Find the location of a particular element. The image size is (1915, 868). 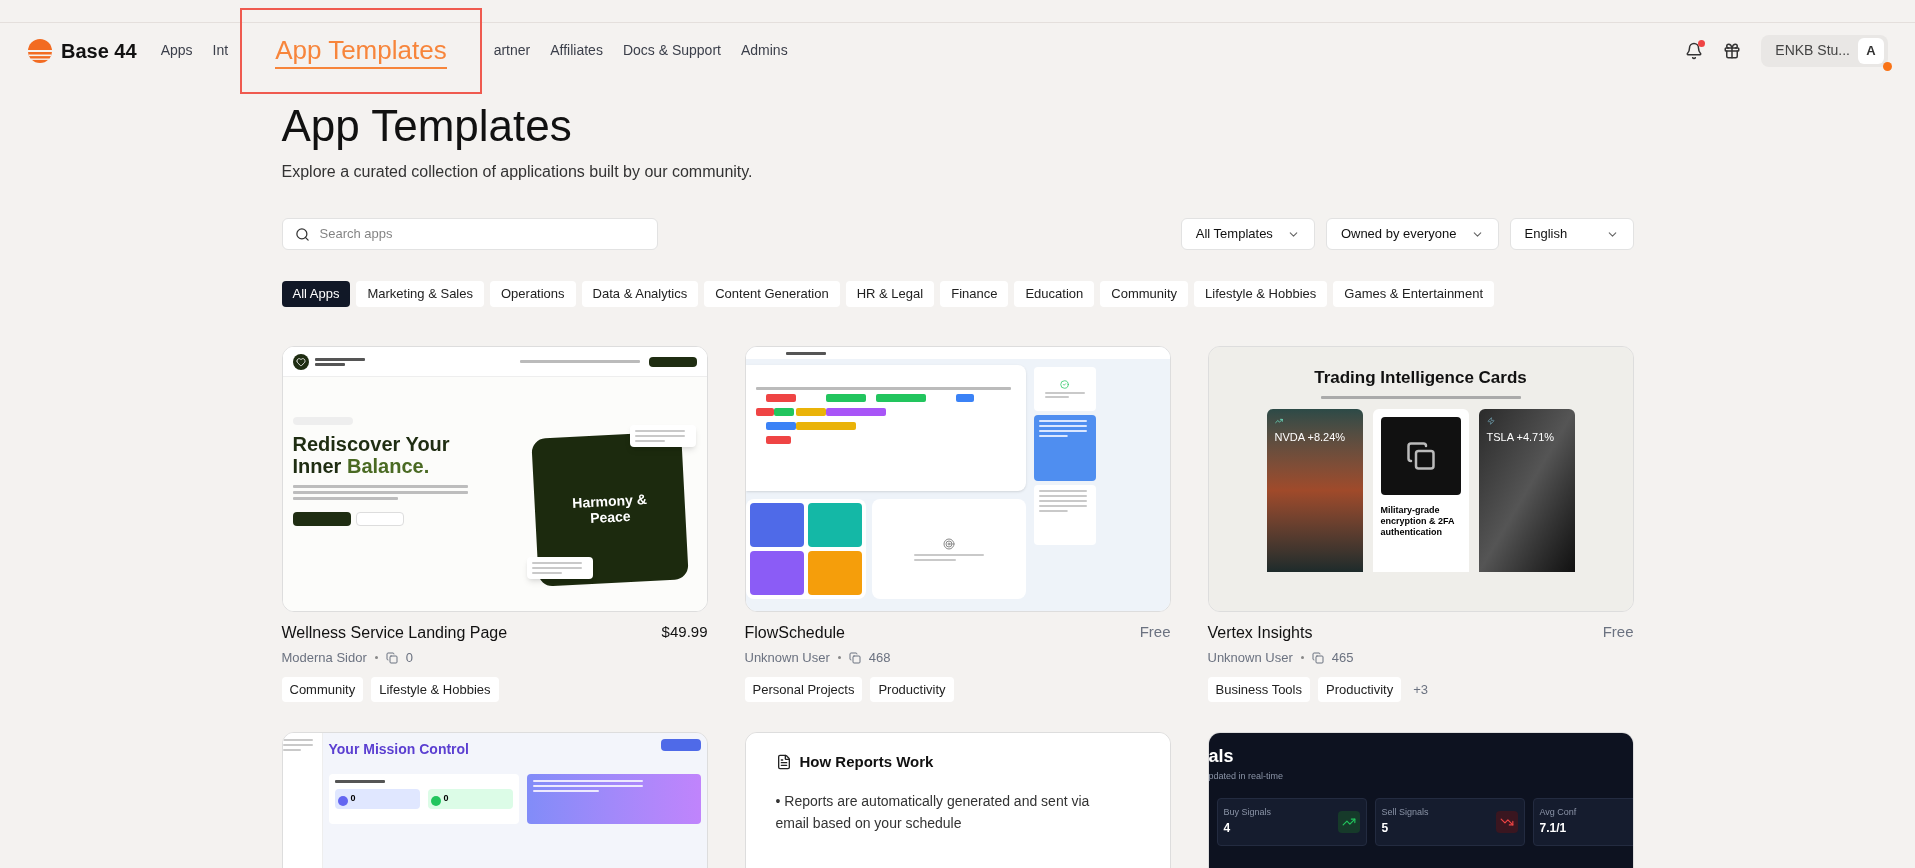

trend-up-icon is located at coordinates (1348, 821).